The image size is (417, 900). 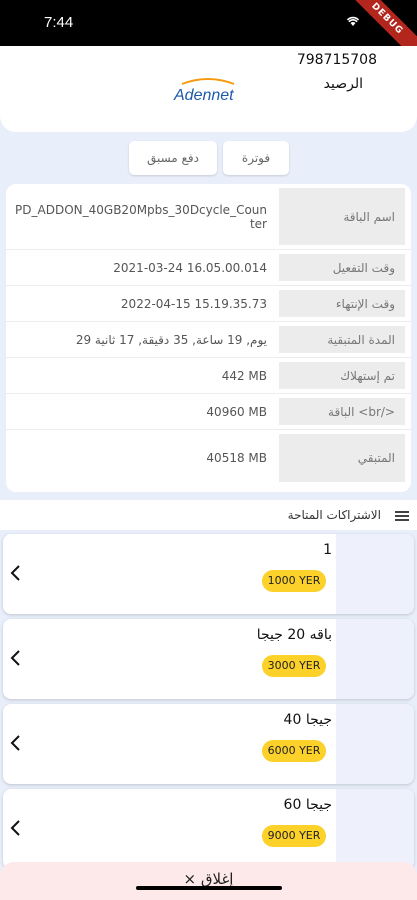 I want to click on detail-value: 2021-03-24 16.05.00.014, so click(x=190, y=267).